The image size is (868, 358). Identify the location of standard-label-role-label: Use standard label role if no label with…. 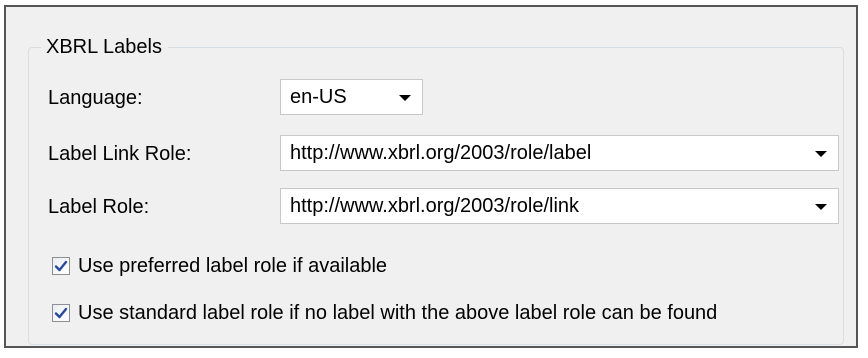
(397, 313).